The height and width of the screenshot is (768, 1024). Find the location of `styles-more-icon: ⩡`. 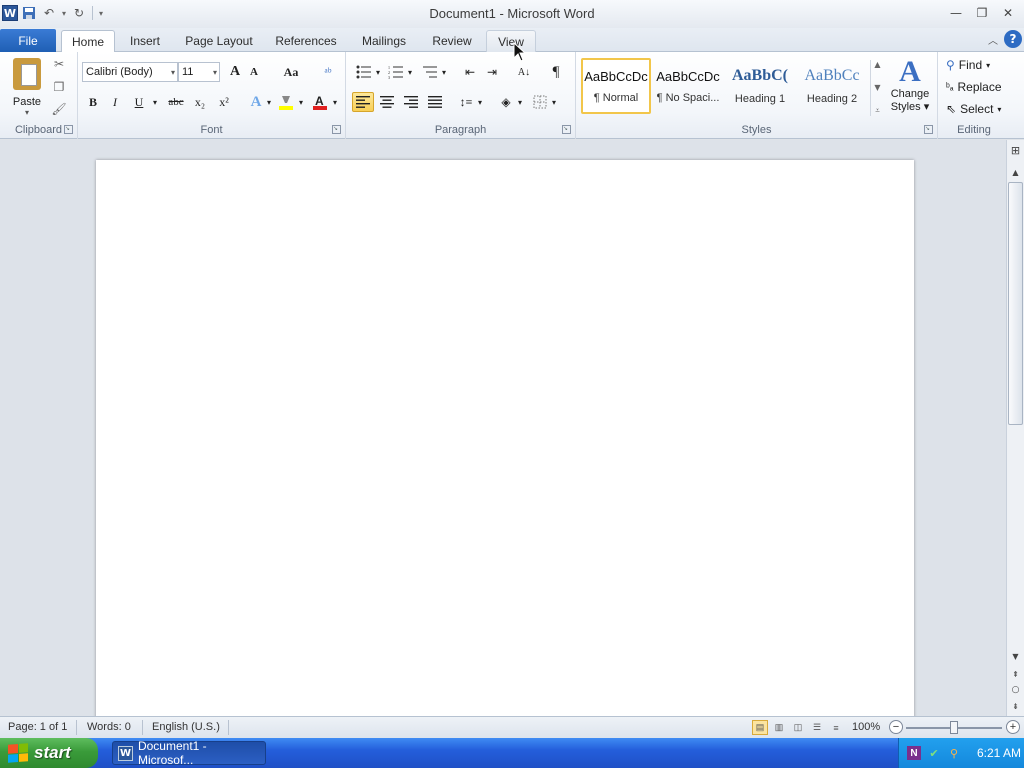

styles-more-icon: ⩡ is located at coordinates (877, 111).